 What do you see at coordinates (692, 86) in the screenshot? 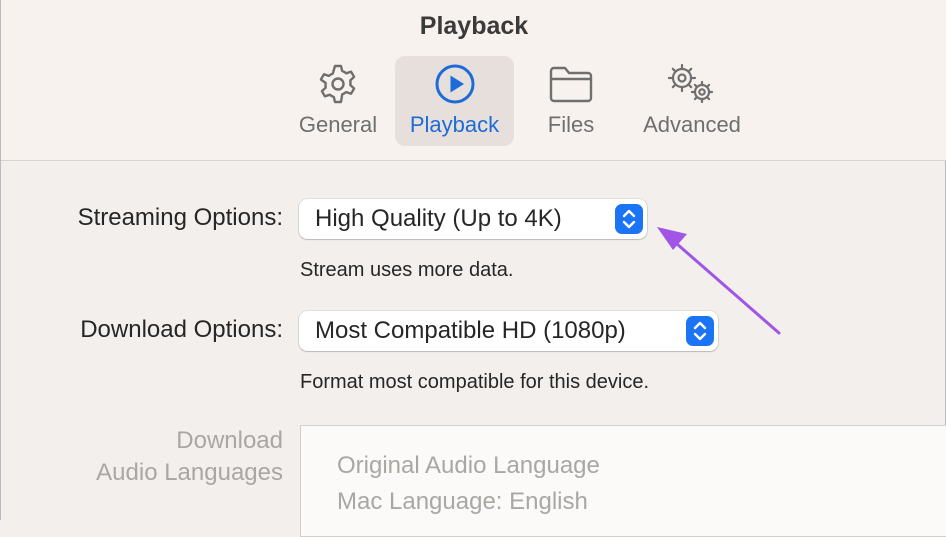
I see `gears-icon` at bounding box center [692, 86].